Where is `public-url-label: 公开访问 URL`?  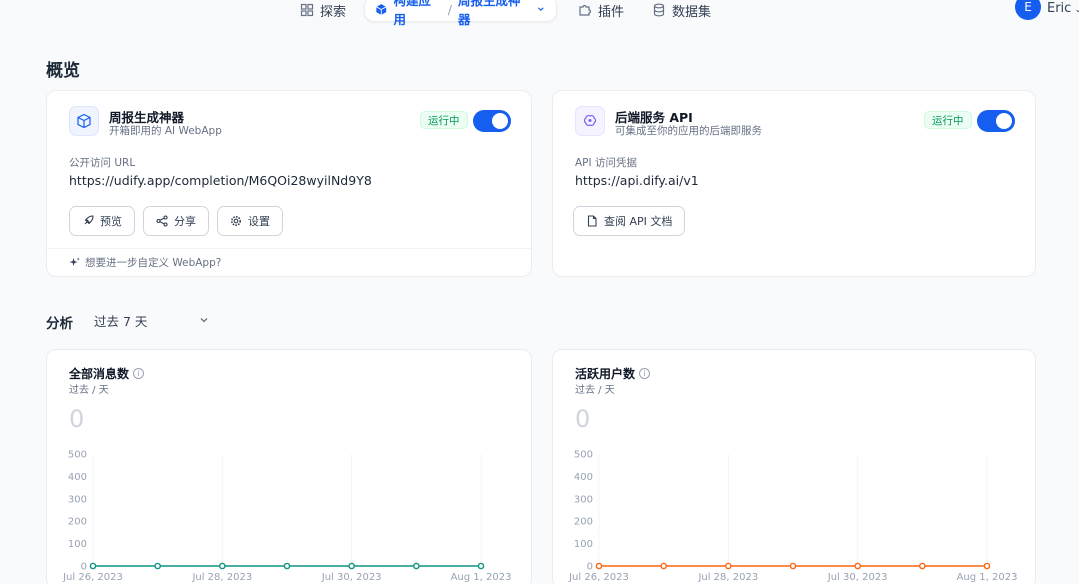 public-url-label: 公开访问 URL is located at coordinates (102, 163).